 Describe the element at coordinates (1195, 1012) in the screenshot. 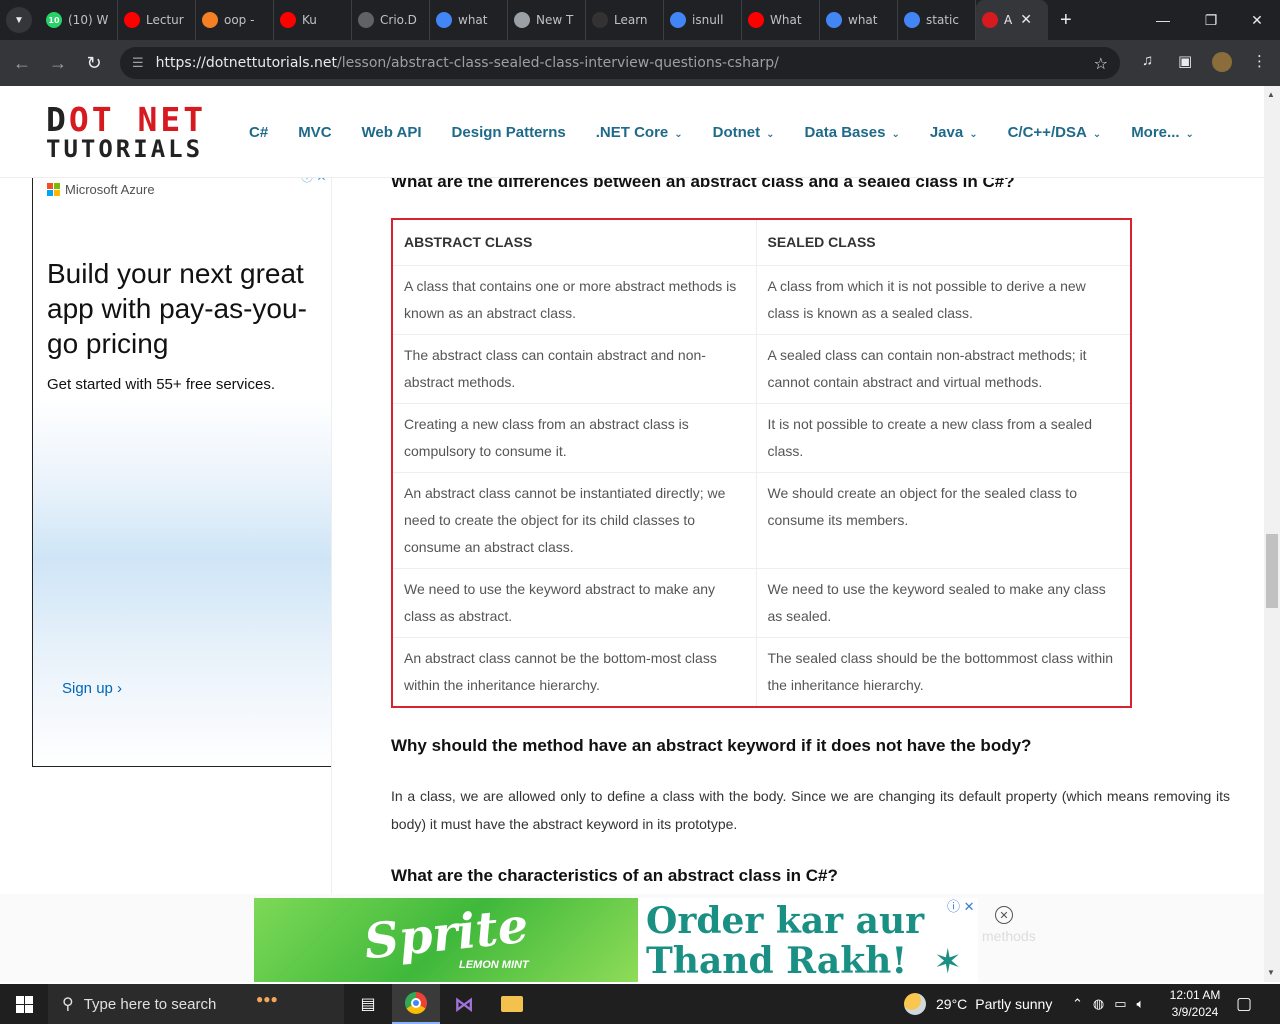

I see `clock-date: 3/9/2024` at that location.